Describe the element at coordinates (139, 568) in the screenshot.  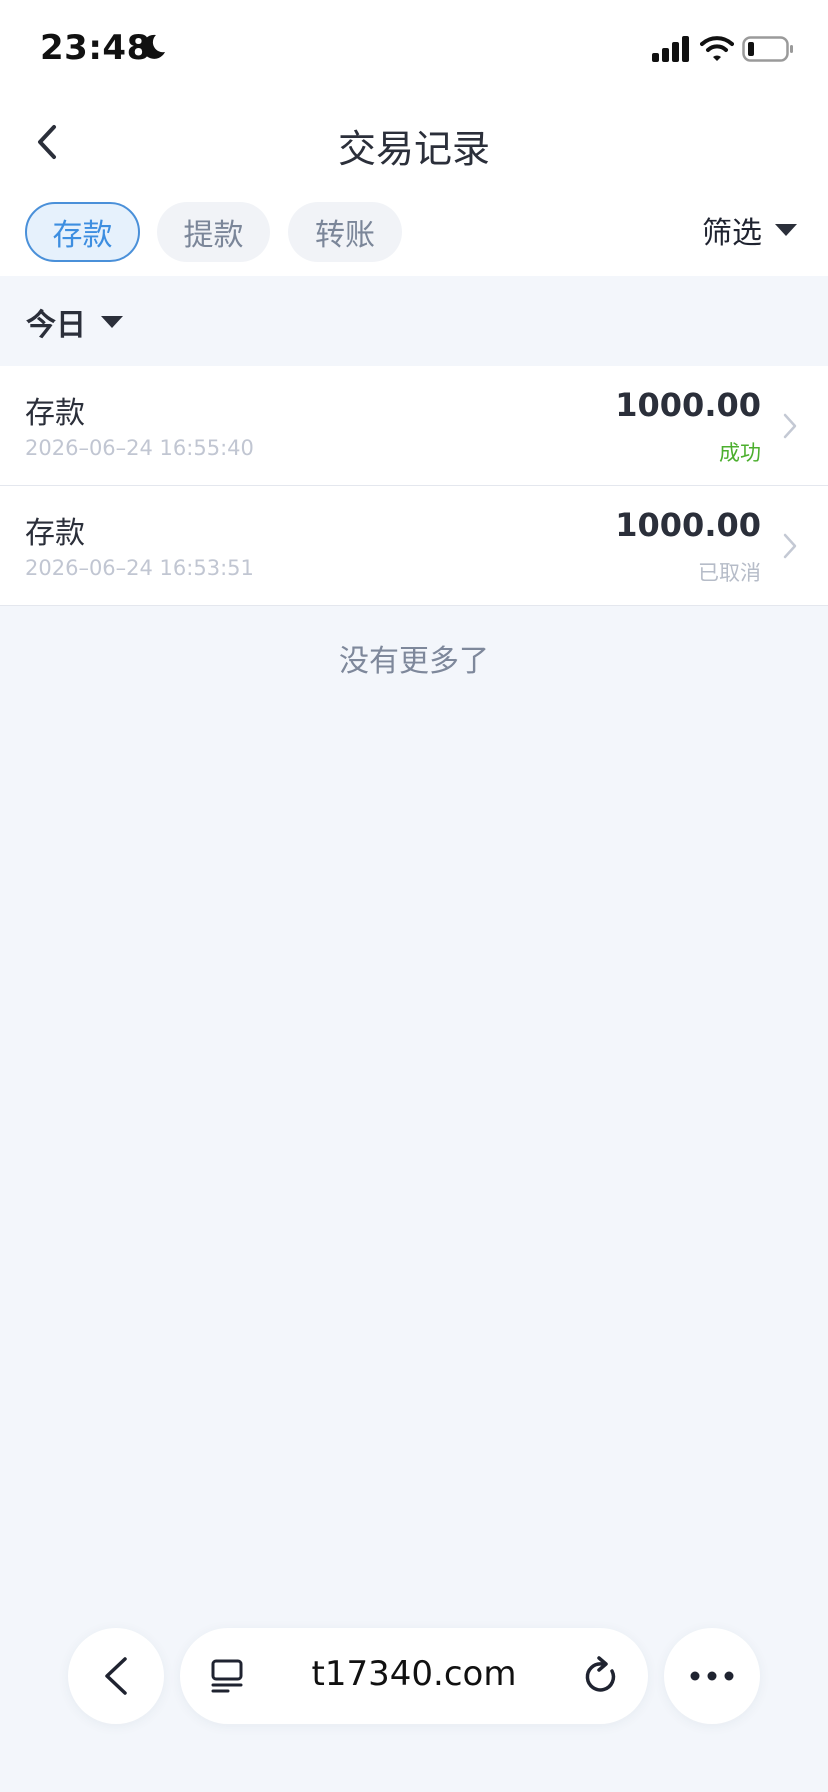
I see `transaction-time: 2026–06–24 16:53:51` at that location.